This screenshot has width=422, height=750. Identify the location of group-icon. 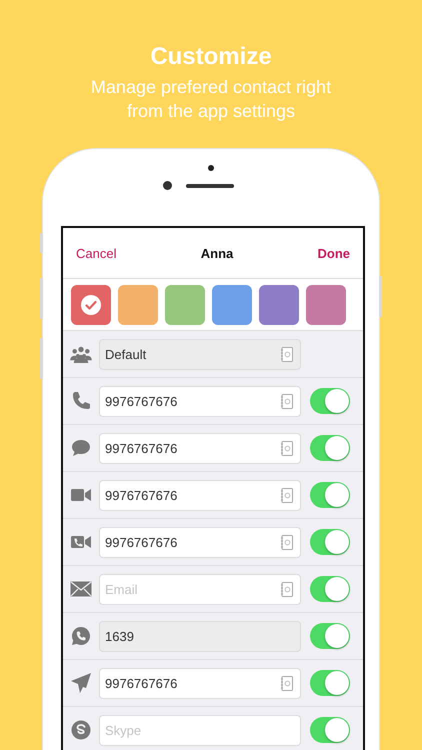
(81, 354).